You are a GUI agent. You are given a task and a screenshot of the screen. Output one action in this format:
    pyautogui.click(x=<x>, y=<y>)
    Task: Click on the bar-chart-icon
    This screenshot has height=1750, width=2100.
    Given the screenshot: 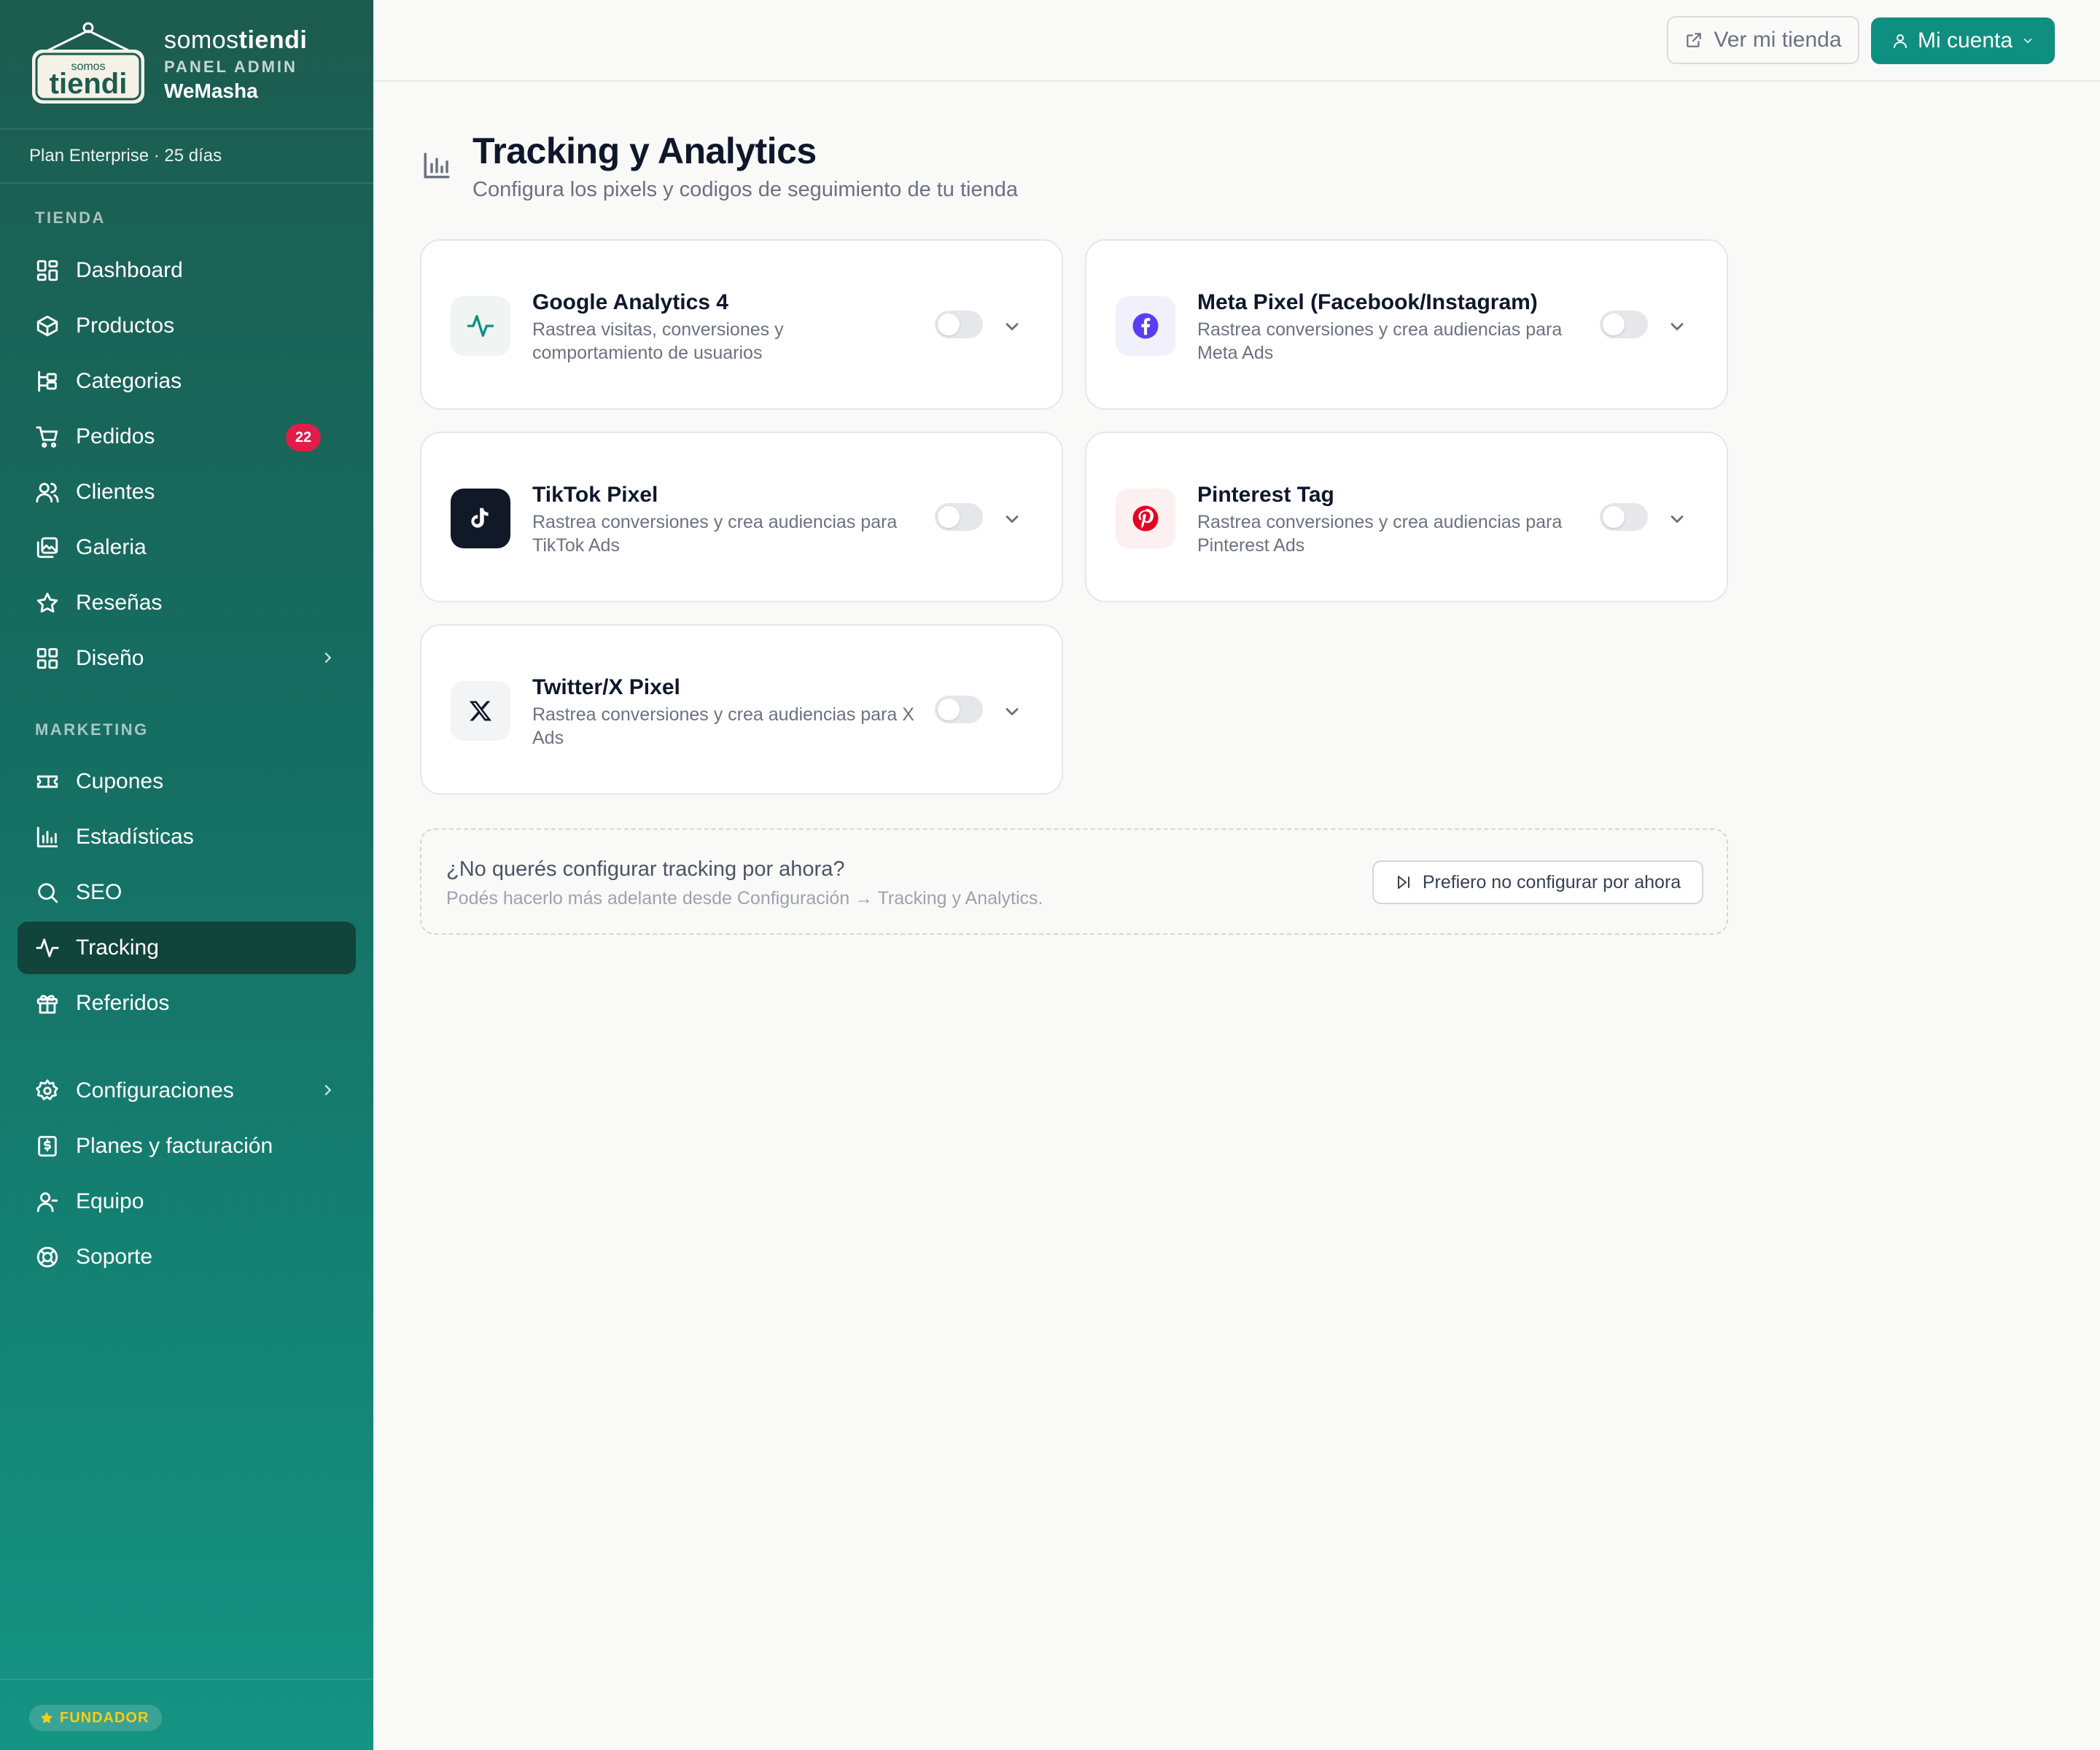 What is the action you would take?
    pyautogui.click(x=47, y=837)
    